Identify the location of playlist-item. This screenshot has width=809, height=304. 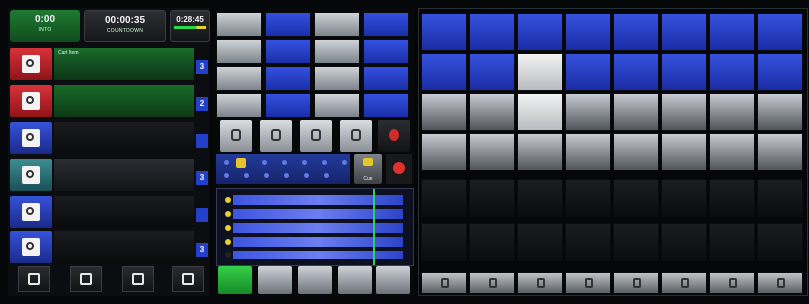
(109, 137).